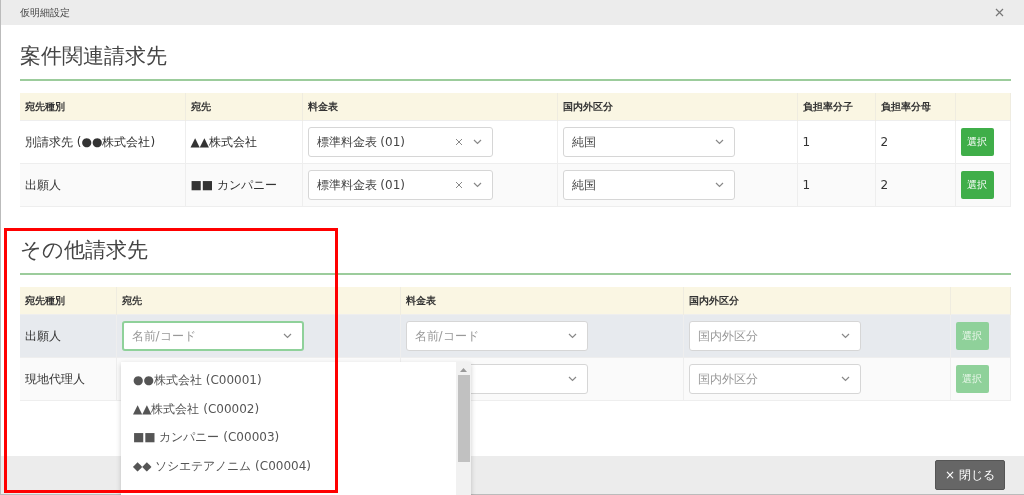 Image resolution: width=1024 pixels, height=495 pixels. What do you see at coordinates (515, 250) in the screenshot?
I see `section-title: その他請求先` at bounding box center [515, 250].